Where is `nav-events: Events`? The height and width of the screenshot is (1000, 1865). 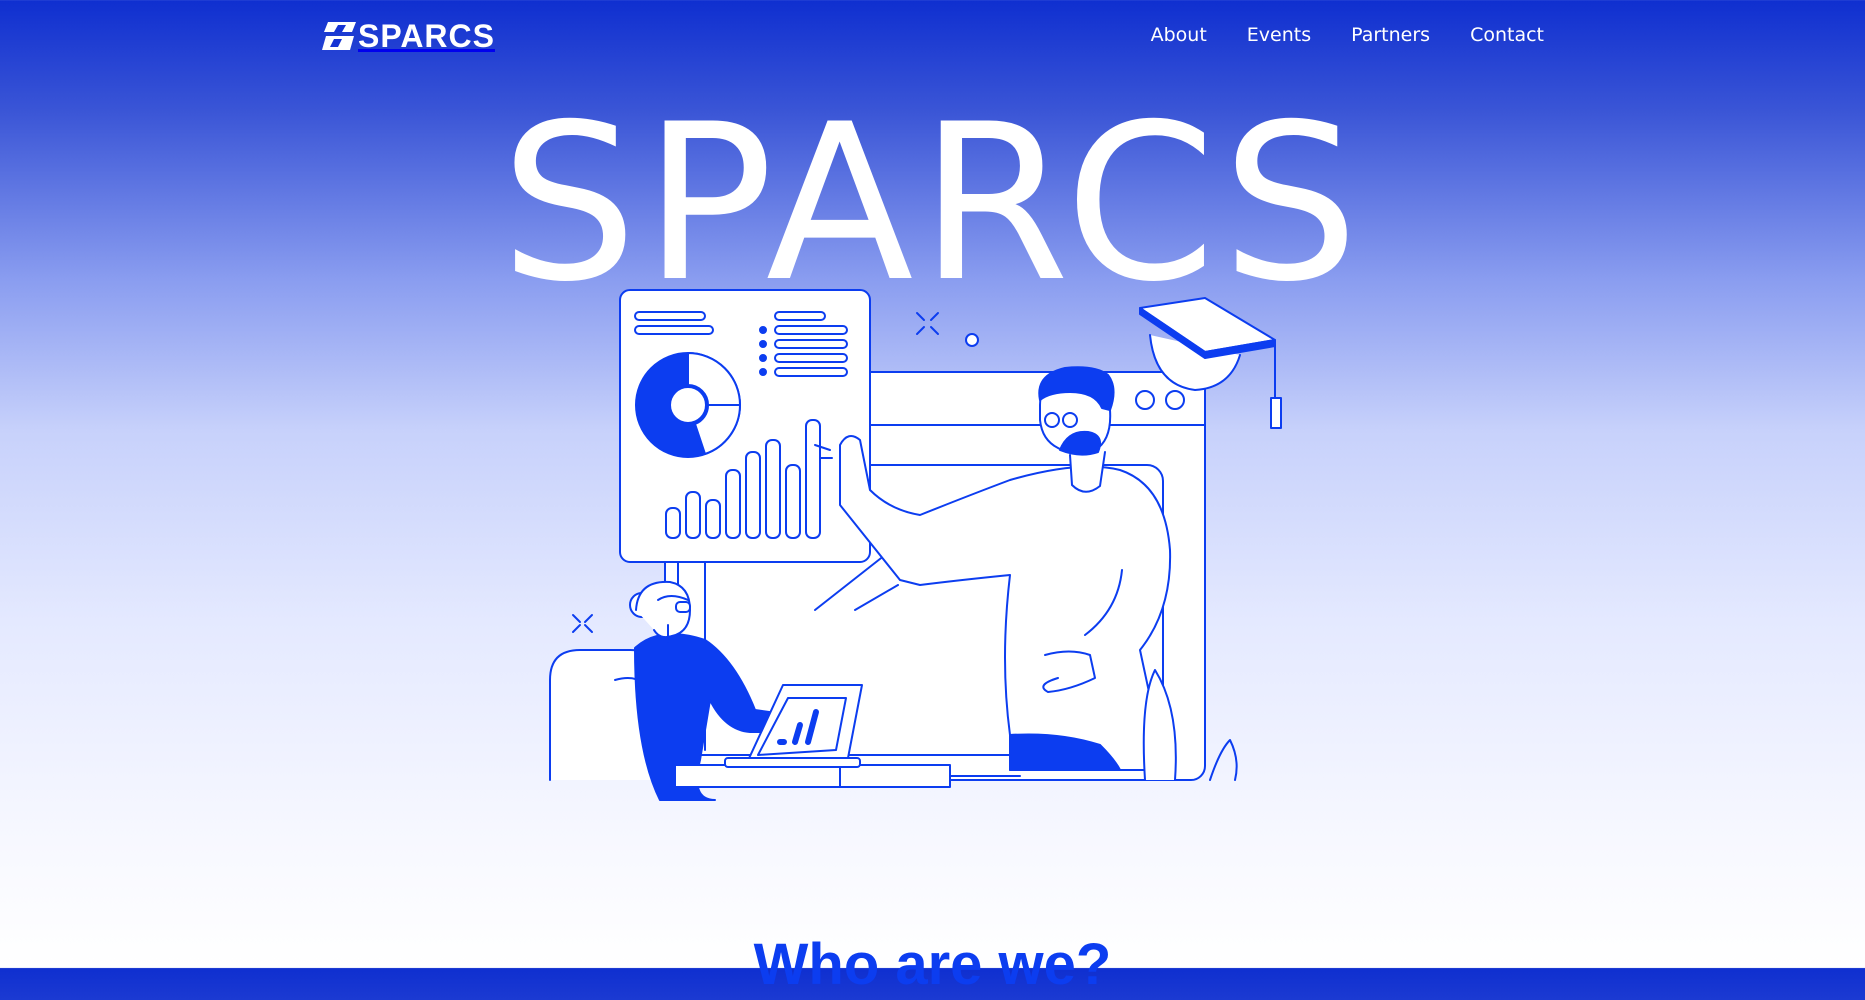 nav-events: Events is located at coordinates (1279, 35).